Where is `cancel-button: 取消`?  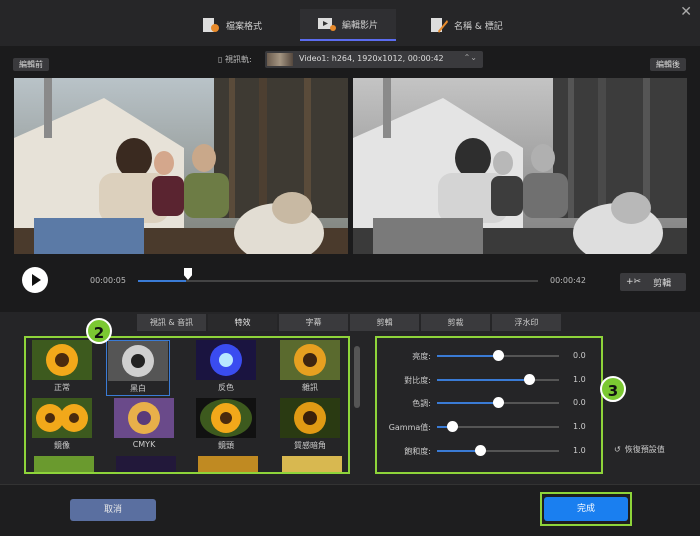
cancel-button: 取消 is located at coordinates (113, 510).